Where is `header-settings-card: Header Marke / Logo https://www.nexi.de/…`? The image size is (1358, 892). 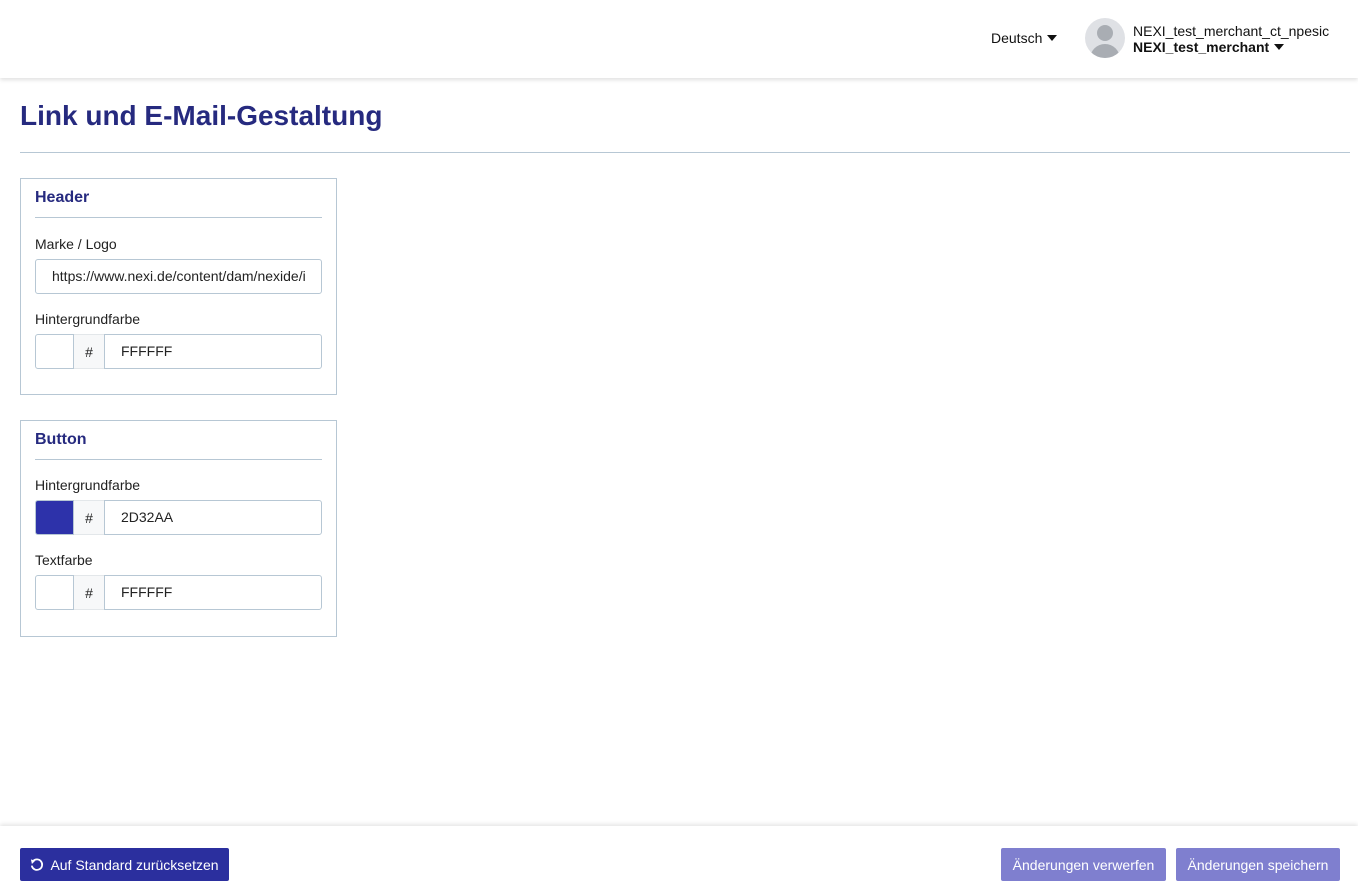
header-settings-card: Header Marke / Logo https://www.nexi.de/… is located at coordinates (178, 286).